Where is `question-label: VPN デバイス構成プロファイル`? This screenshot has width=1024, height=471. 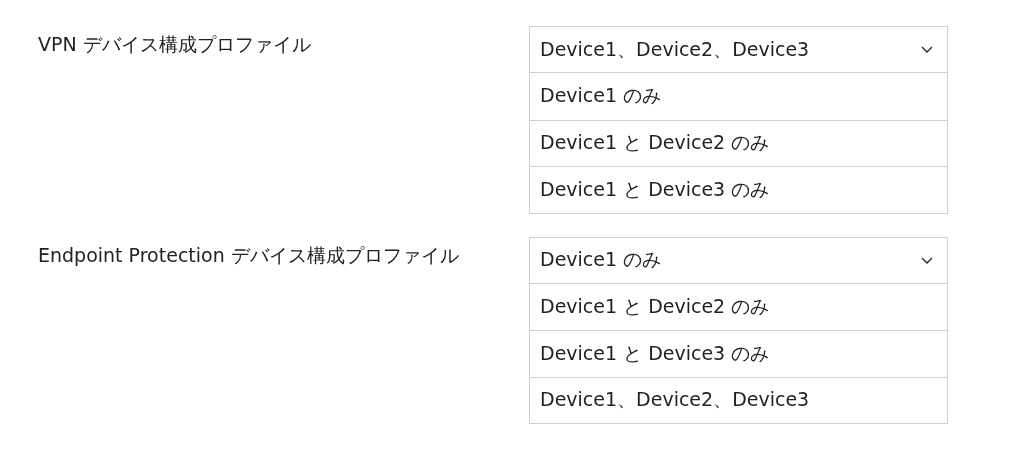
question-label: VPN デバイス構成プロファイル is located at coordinates (174, 44).